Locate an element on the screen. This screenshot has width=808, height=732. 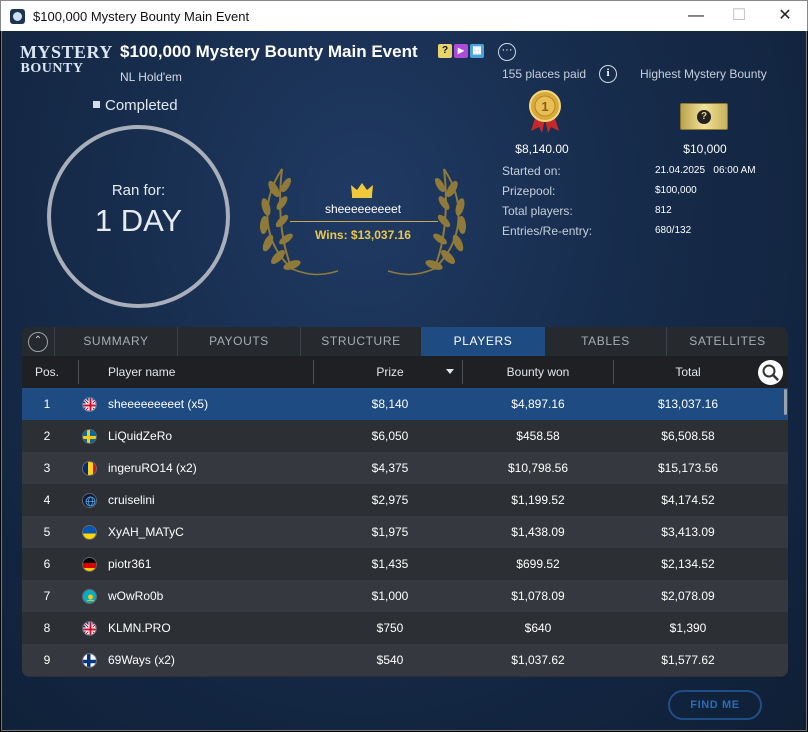
table-row: 9 69Ways (x2) $540 $1,037.62 $1,577.62 is located at coordinates (405, 660).